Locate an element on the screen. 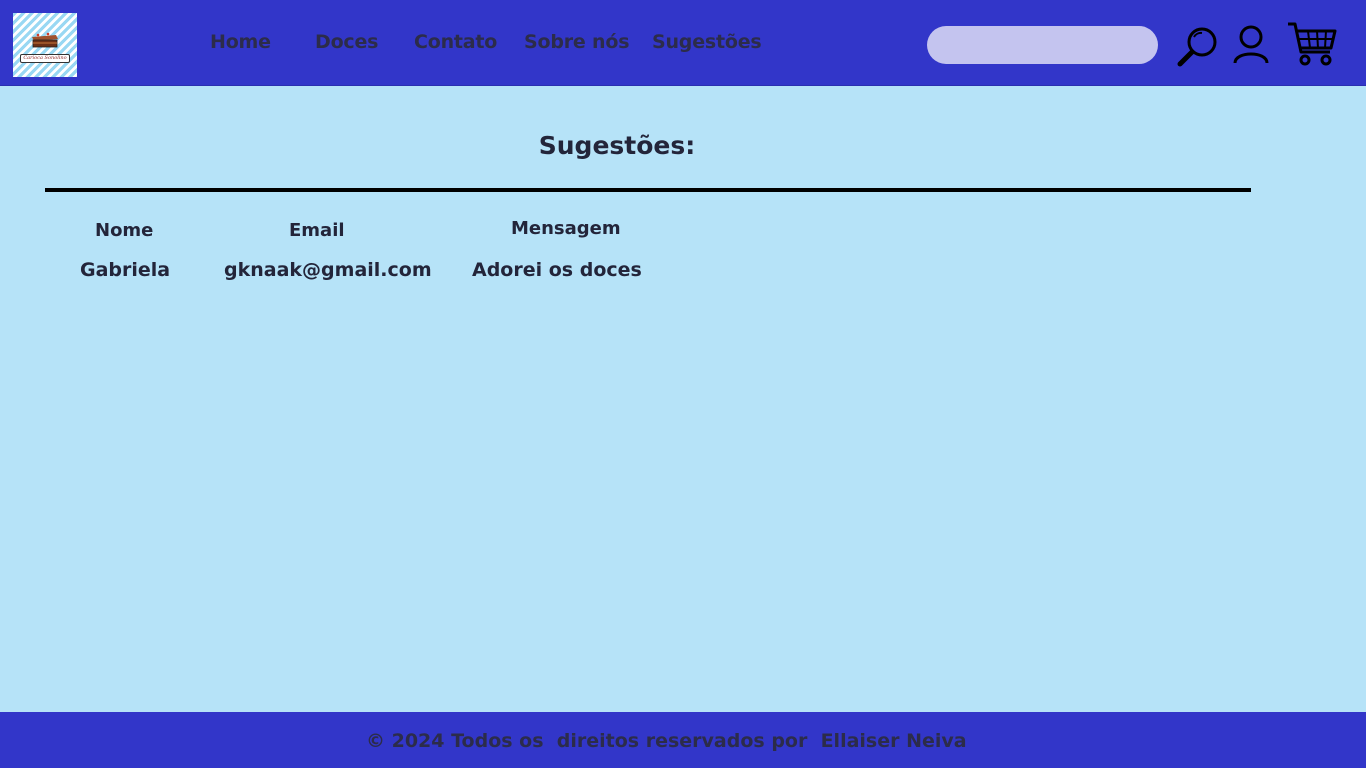  cake-icon is located at coordinates (45, 40).